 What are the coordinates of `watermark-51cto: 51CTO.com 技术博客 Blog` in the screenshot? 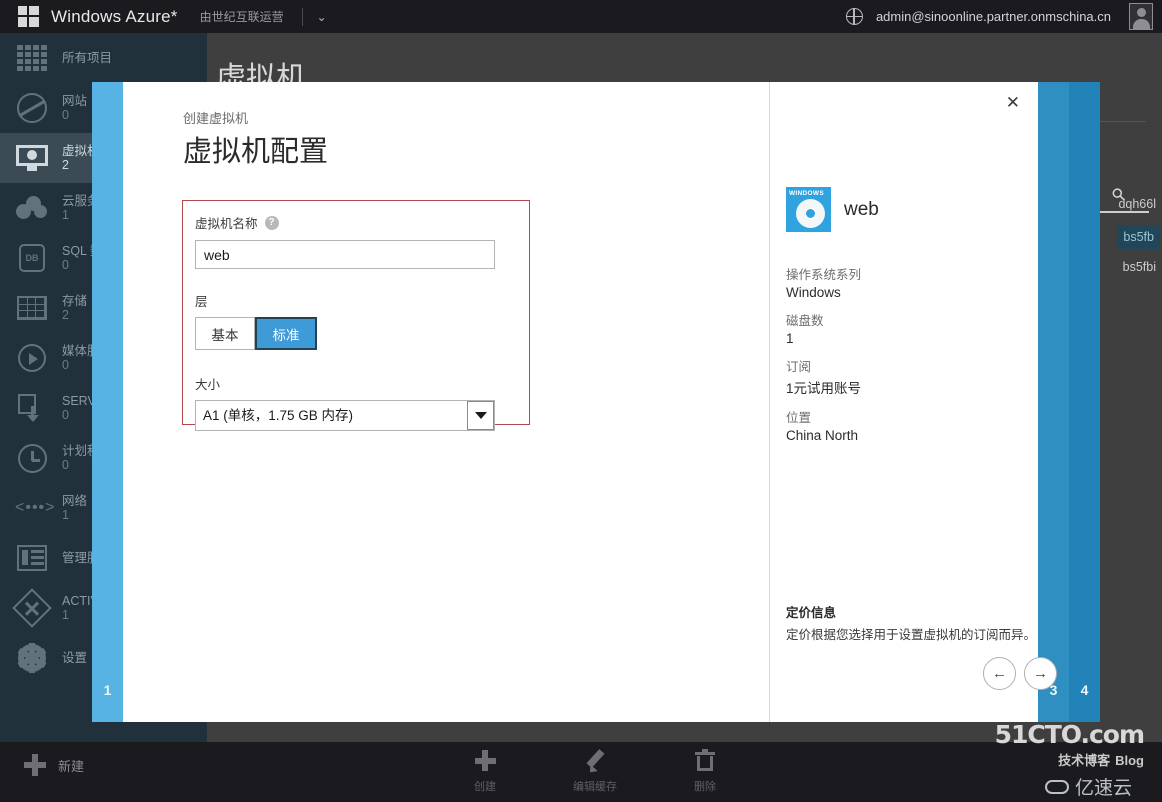 It's located at (1069, 745).